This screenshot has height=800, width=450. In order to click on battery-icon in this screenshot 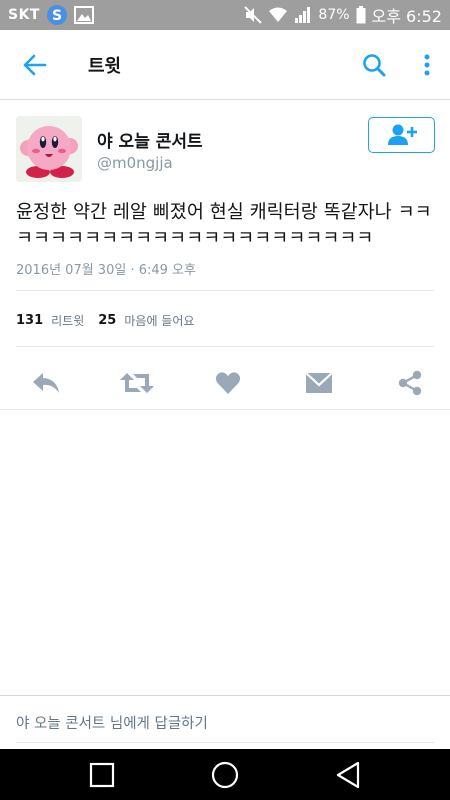, I will do `click(361, 15)`.